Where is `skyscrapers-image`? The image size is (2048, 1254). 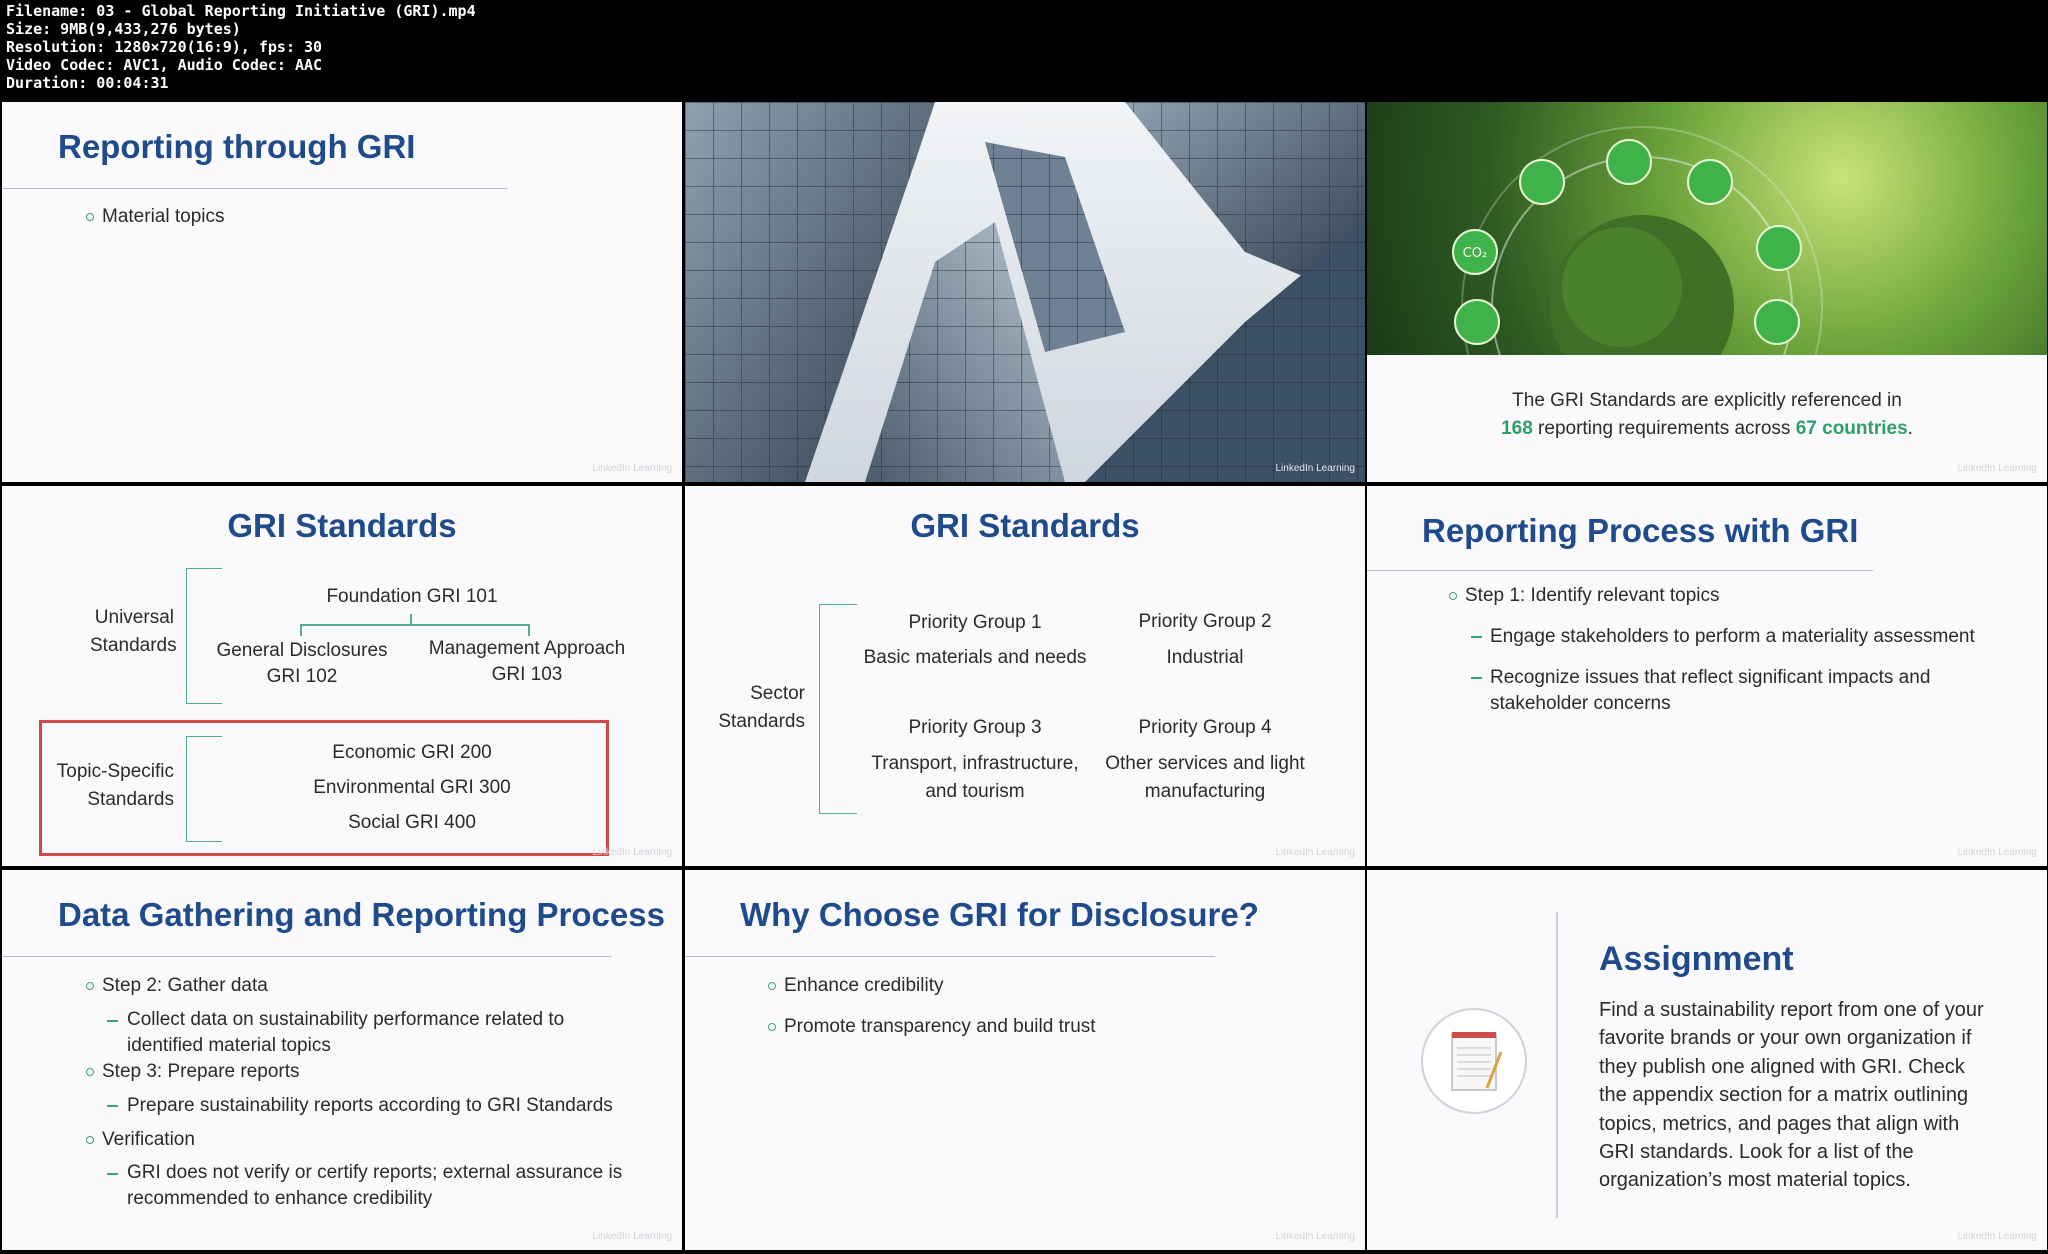
skyscrapers-image is located at coordinates (1025, 292).